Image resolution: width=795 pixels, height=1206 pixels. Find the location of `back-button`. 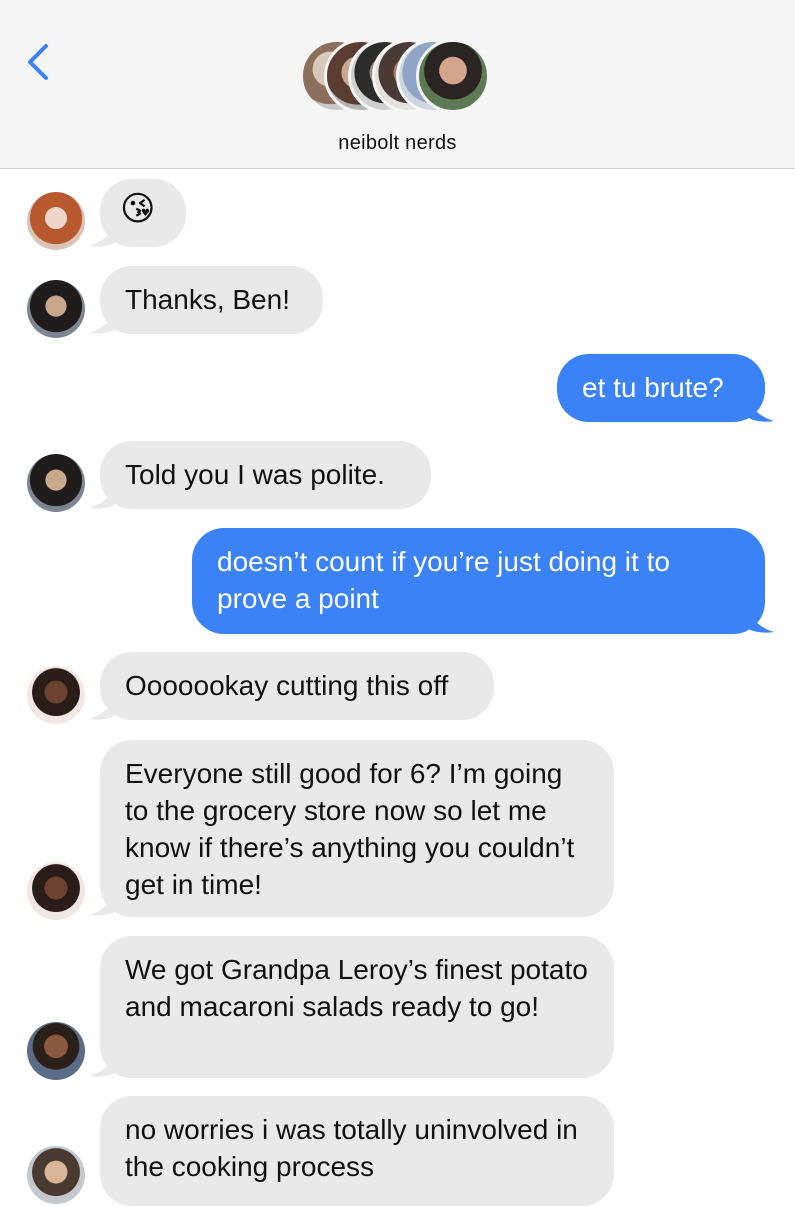

back-button is located at coordinates (42, 62).